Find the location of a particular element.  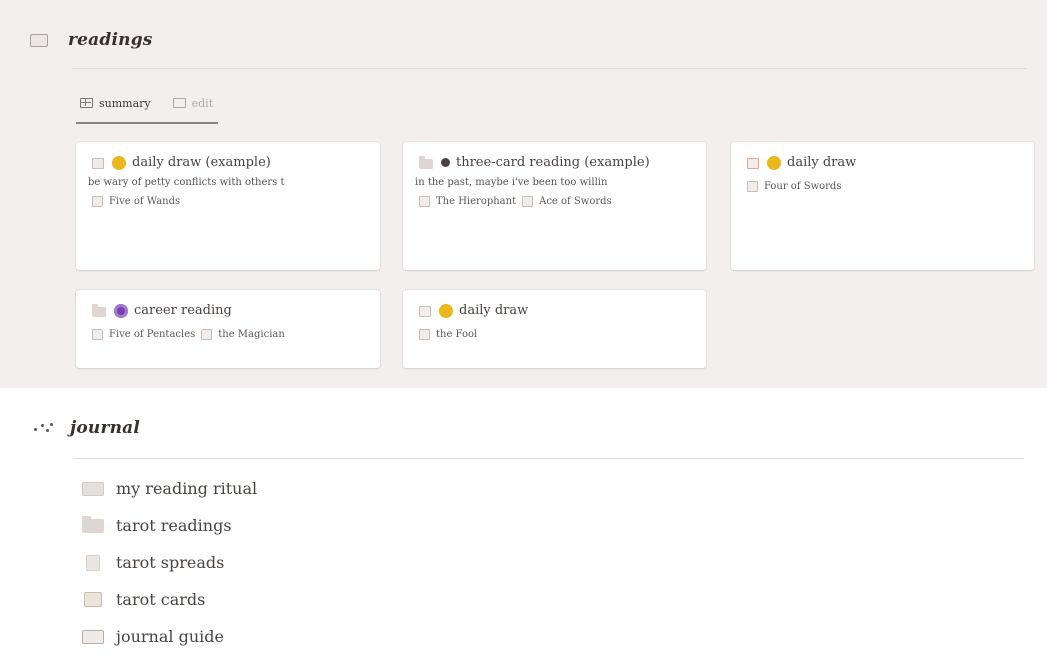

journal-item-label: my reading ritual is located at coordinates (187, 488).